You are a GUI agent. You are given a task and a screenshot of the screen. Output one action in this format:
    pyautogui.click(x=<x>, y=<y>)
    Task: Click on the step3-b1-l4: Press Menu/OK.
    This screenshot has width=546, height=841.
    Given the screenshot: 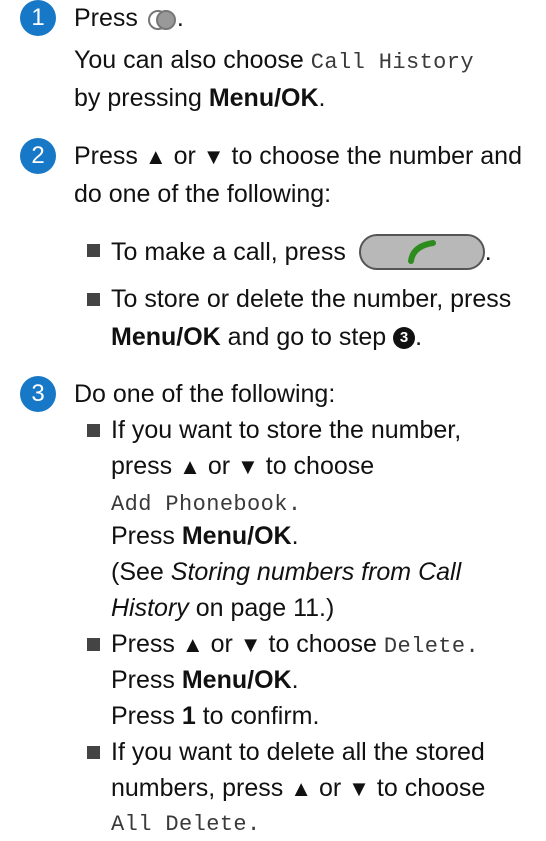 What is the action you would take?
    pyautogui.click(x=205, y=536)
    